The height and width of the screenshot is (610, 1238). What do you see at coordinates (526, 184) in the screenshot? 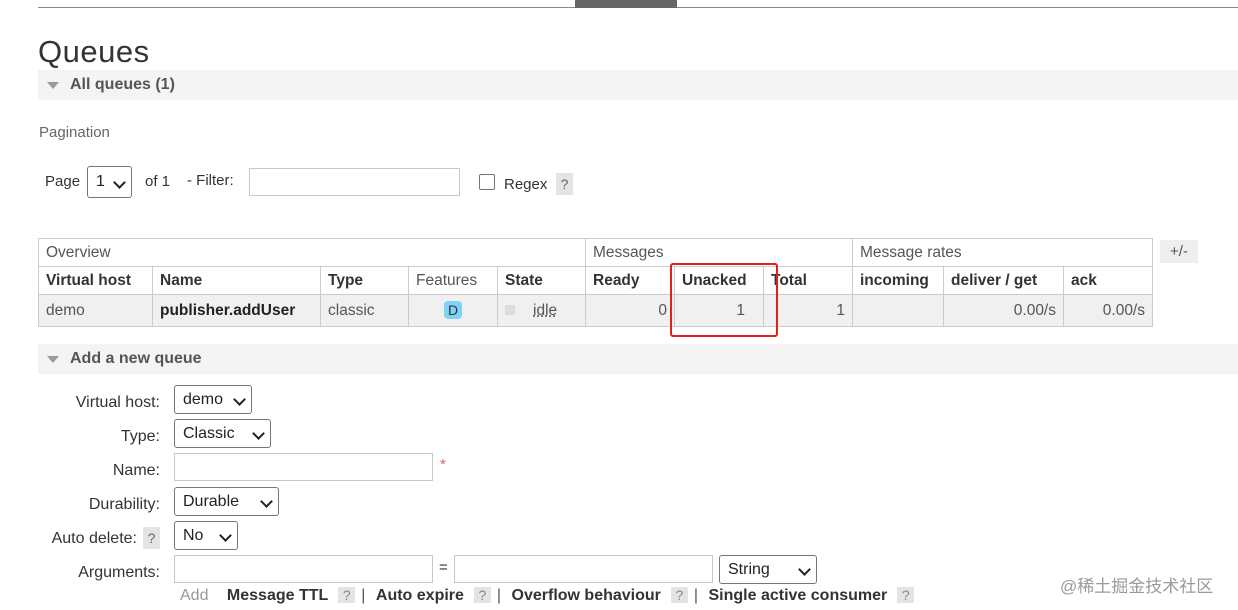
I see `regex-label: Regex` at bounding box center [526, 184].